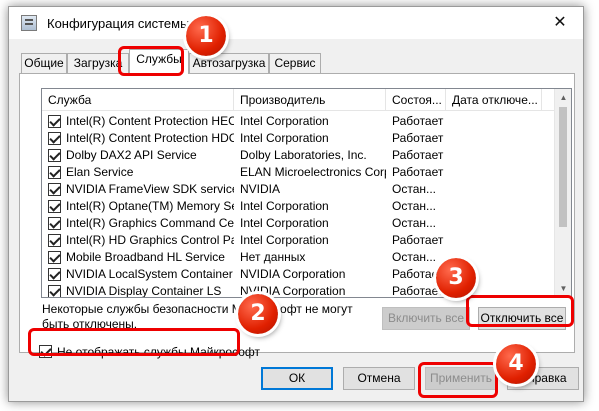  I want to click on tab-tools: Сервис, so click(295, 63).